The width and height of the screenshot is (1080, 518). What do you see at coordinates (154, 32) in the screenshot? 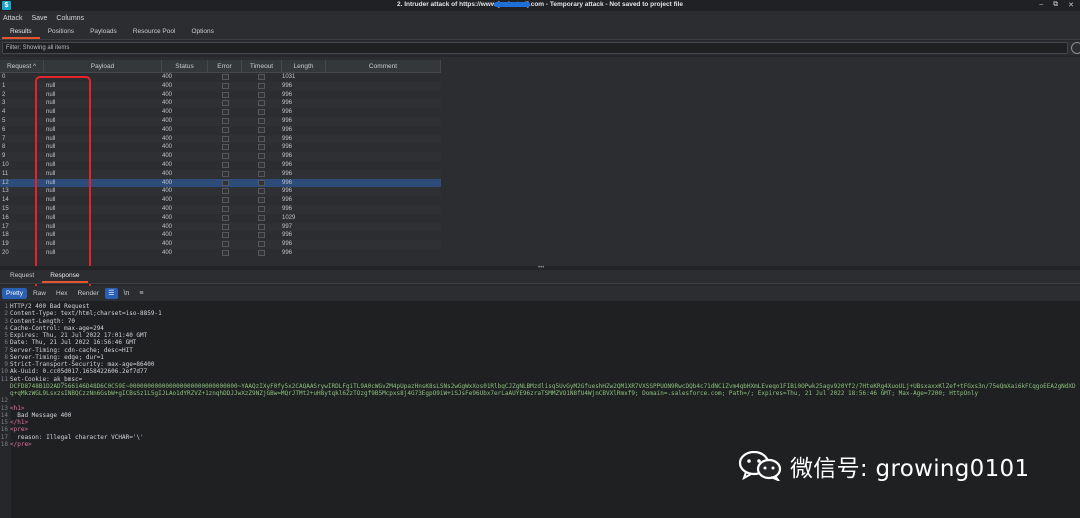
I see `tab-resource-pool: Resource Pool` at bounding box center [154, 32].